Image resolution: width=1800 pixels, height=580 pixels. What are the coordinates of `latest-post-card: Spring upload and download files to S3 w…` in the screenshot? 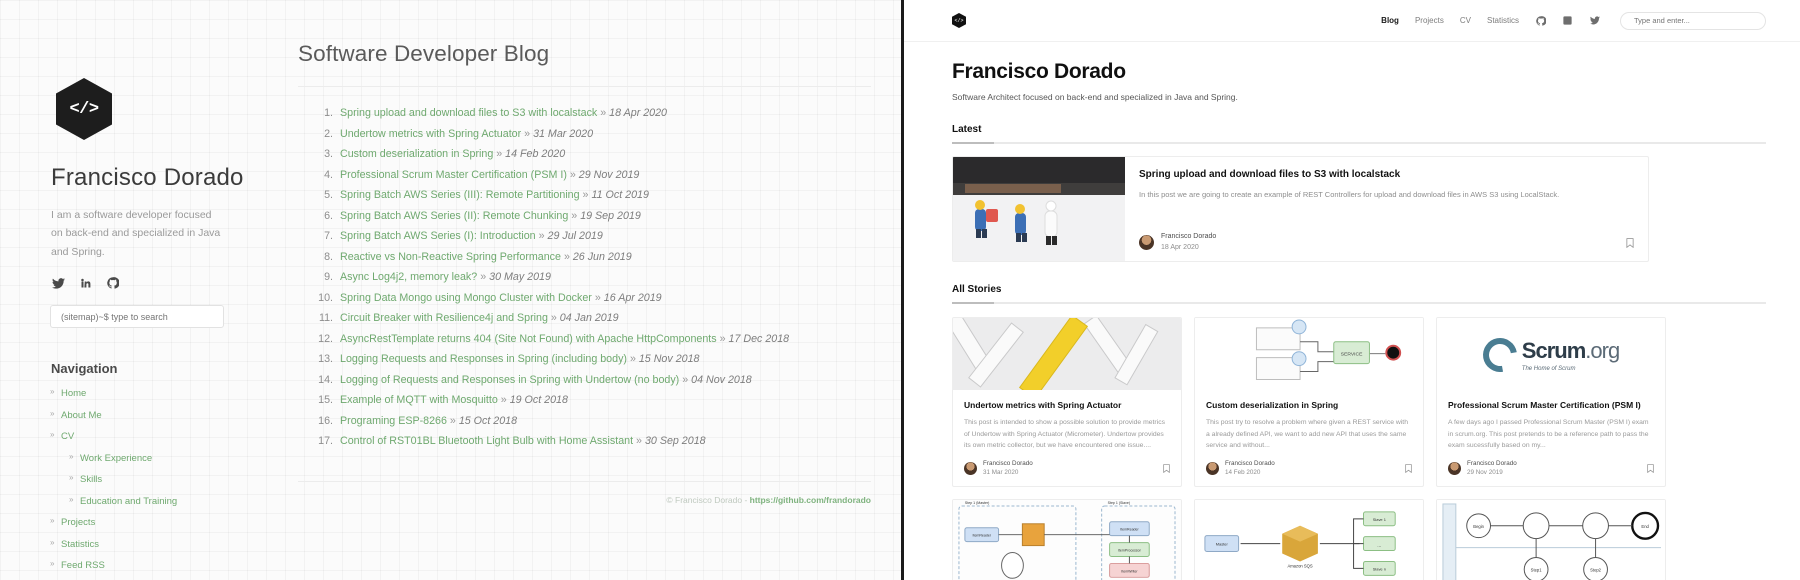 It's located at (1300, 209).